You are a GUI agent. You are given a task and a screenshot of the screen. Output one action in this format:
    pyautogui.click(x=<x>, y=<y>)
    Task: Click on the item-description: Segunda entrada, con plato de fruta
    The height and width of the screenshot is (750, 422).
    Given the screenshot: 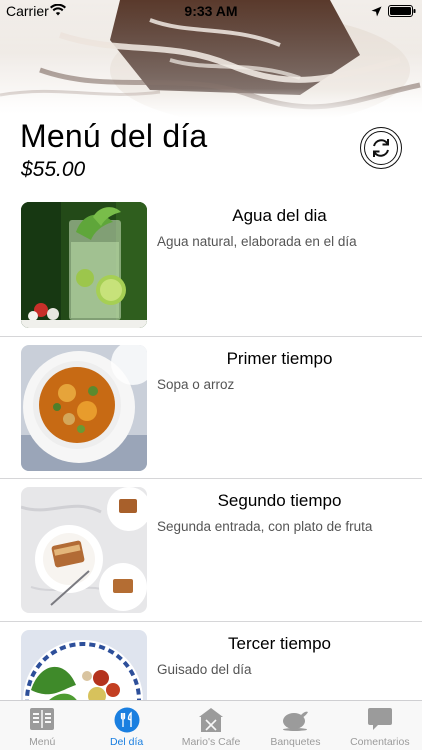 What is the action you would take?
    pyautogui.click(x=265, y=527)
    